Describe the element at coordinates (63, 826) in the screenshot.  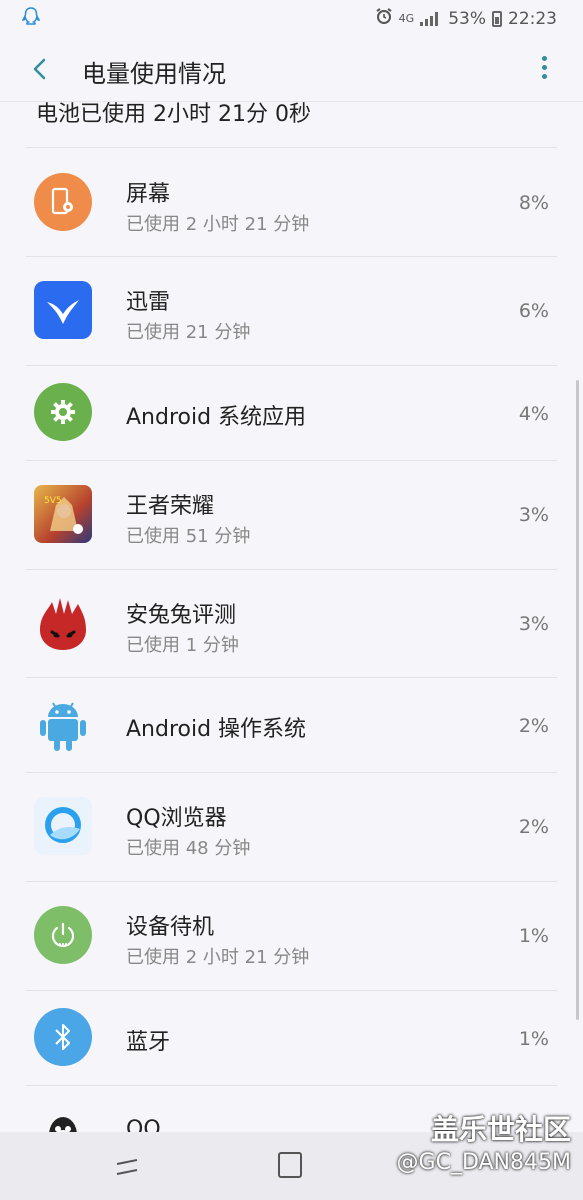
I see `qq-browser-icon` at that location.